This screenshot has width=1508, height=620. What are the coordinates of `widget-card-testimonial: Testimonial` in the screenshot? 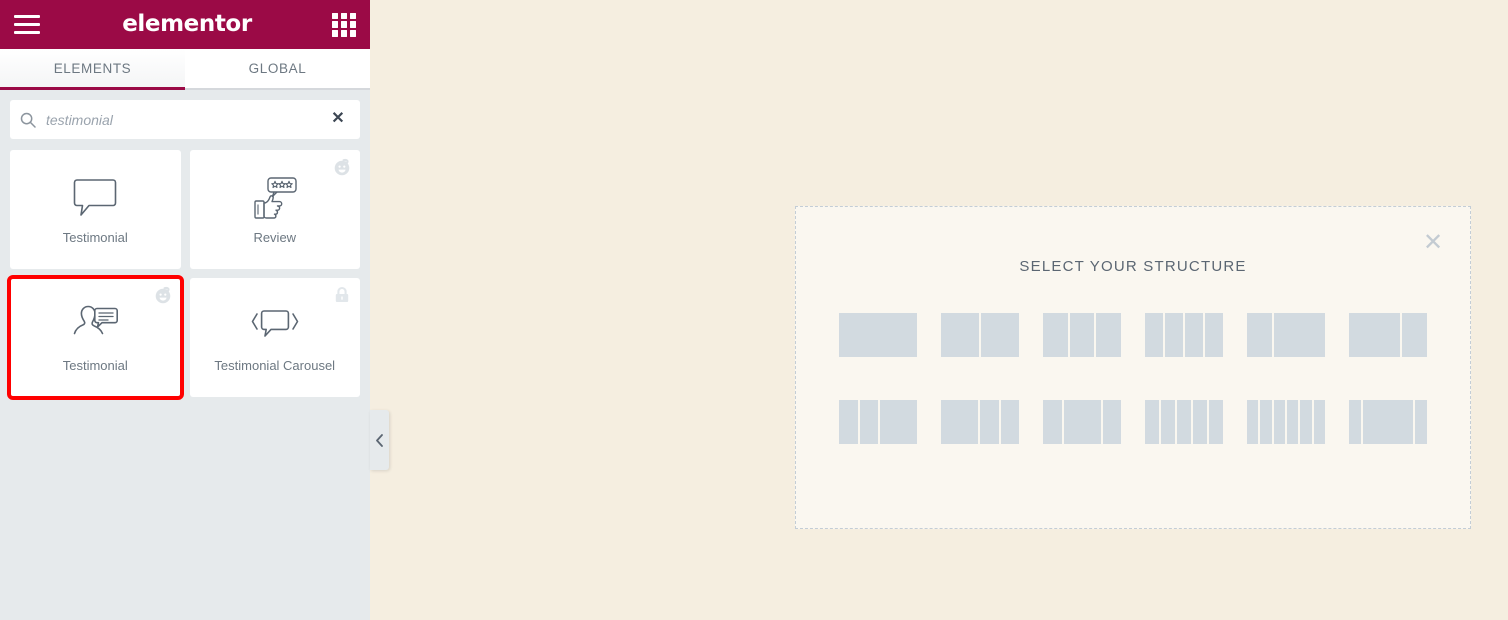 It's located at (95, 209).